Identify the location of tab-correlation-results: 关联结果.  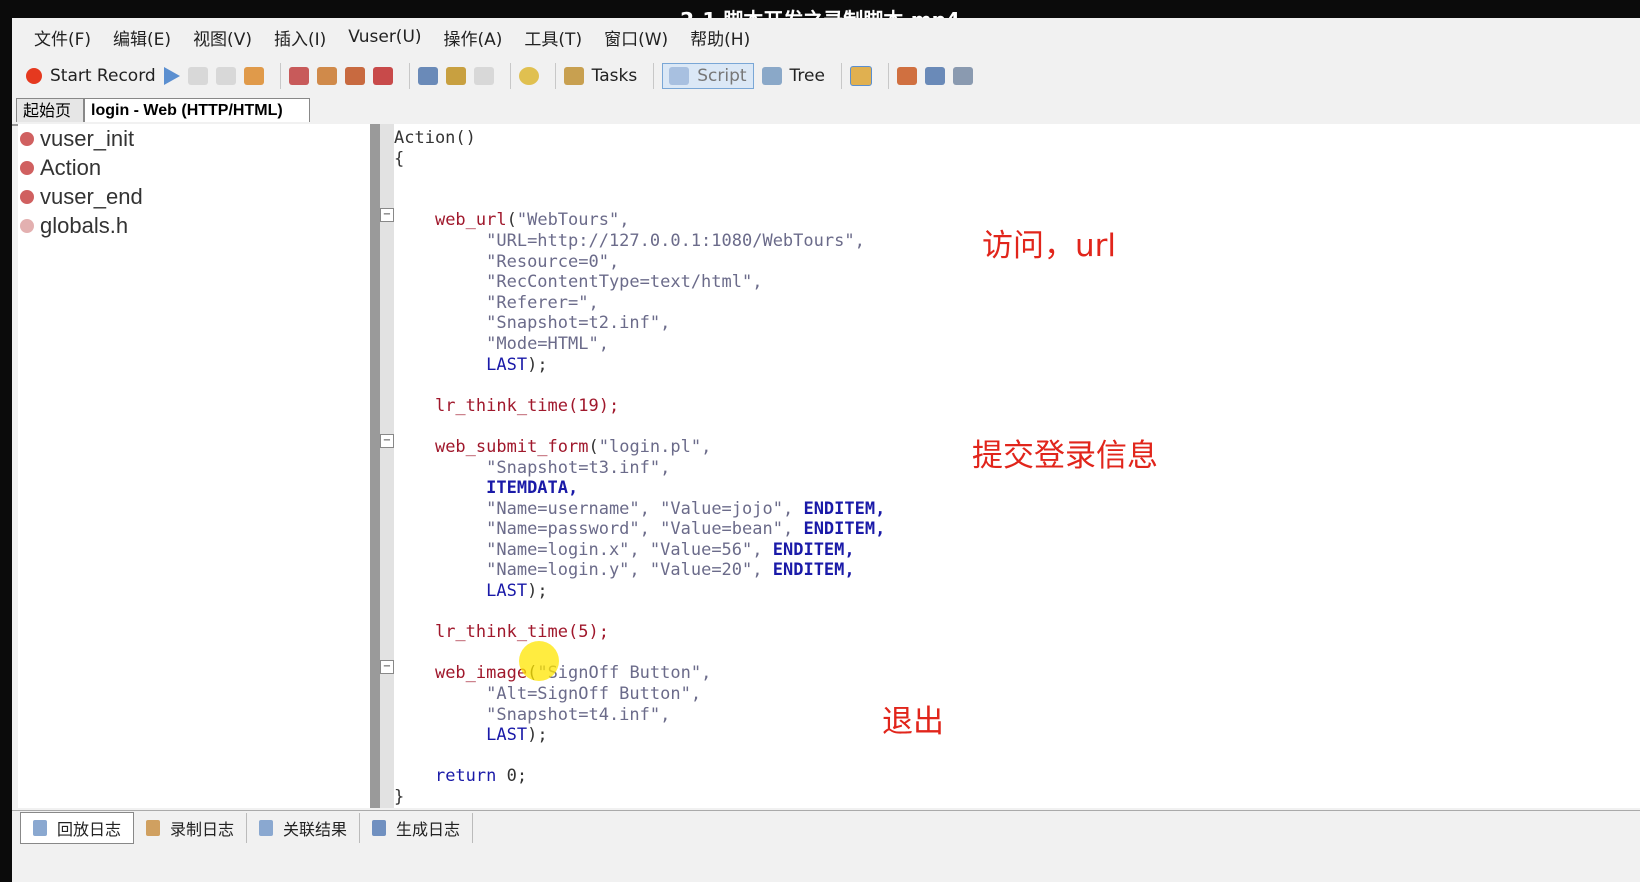
(304, 828).